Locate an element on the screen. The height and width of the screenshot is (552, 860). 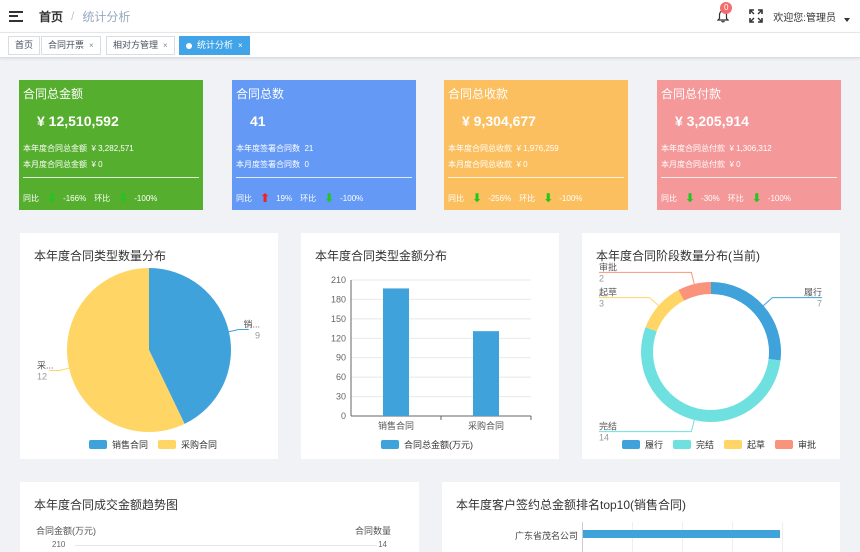
legend-item: 合同总金额(万元) is located at coordinates (427, 444).